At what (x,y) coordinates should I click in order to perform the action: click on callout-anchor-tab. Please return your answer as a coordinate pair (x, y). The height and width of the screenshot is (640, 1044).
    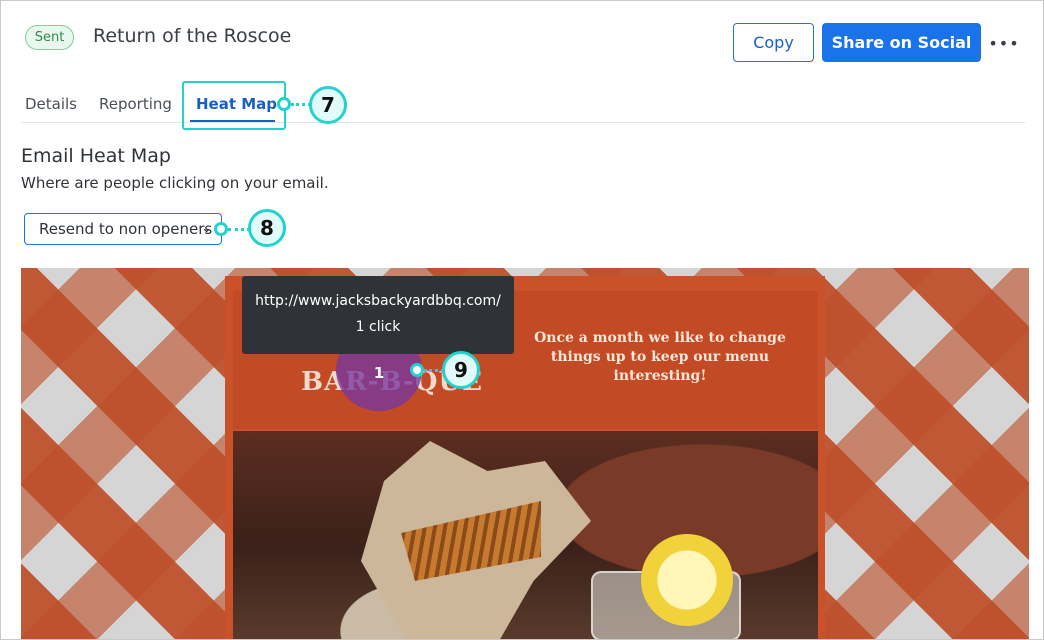
    Looking at the image, I should click on (284, 104).